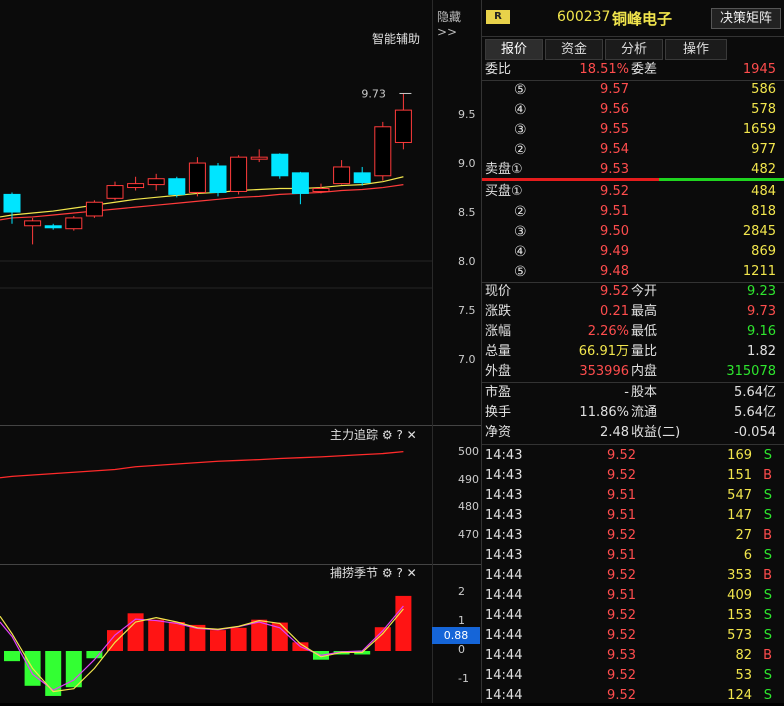 The height and width of the screenshot is (706, 784). I want to click on bid-row: ⑤ 9.48 1211, so click(633, 272).